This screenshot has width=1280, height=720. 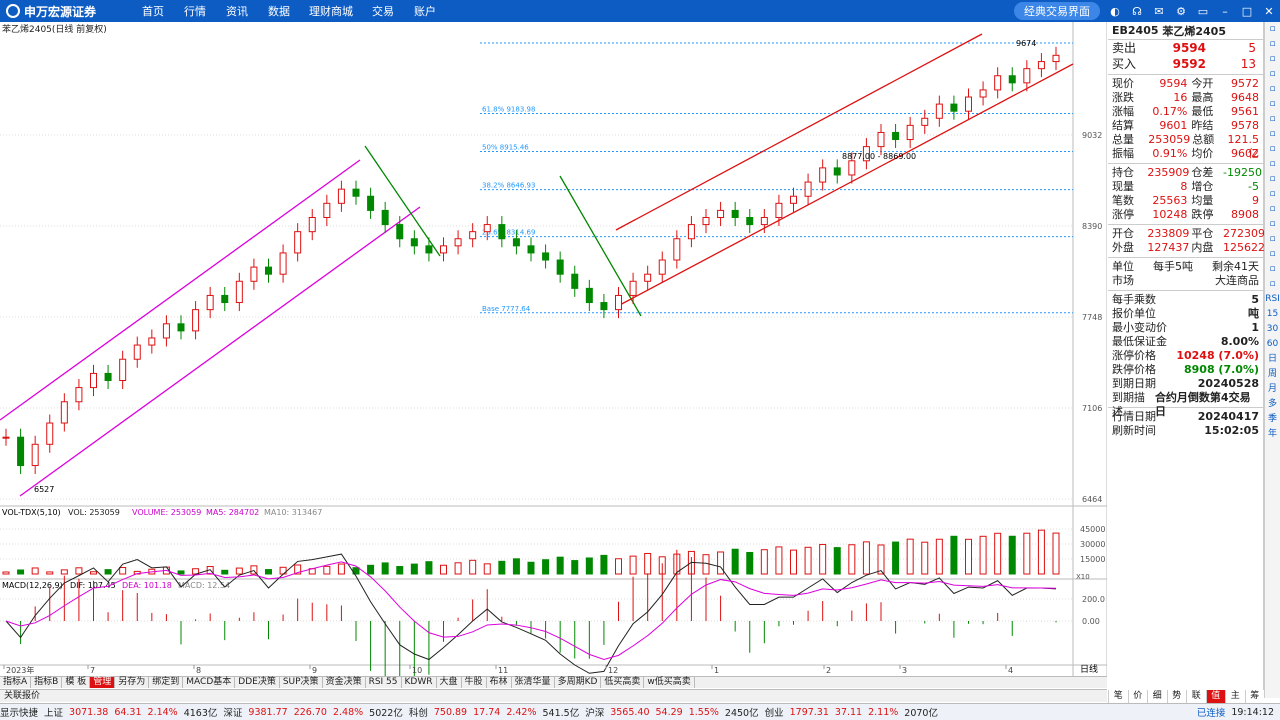 What do you see at coordinates (257, 682) in the screenshot?
I see `indicator-tab: DDE决策` at bounding box center [257, 682].